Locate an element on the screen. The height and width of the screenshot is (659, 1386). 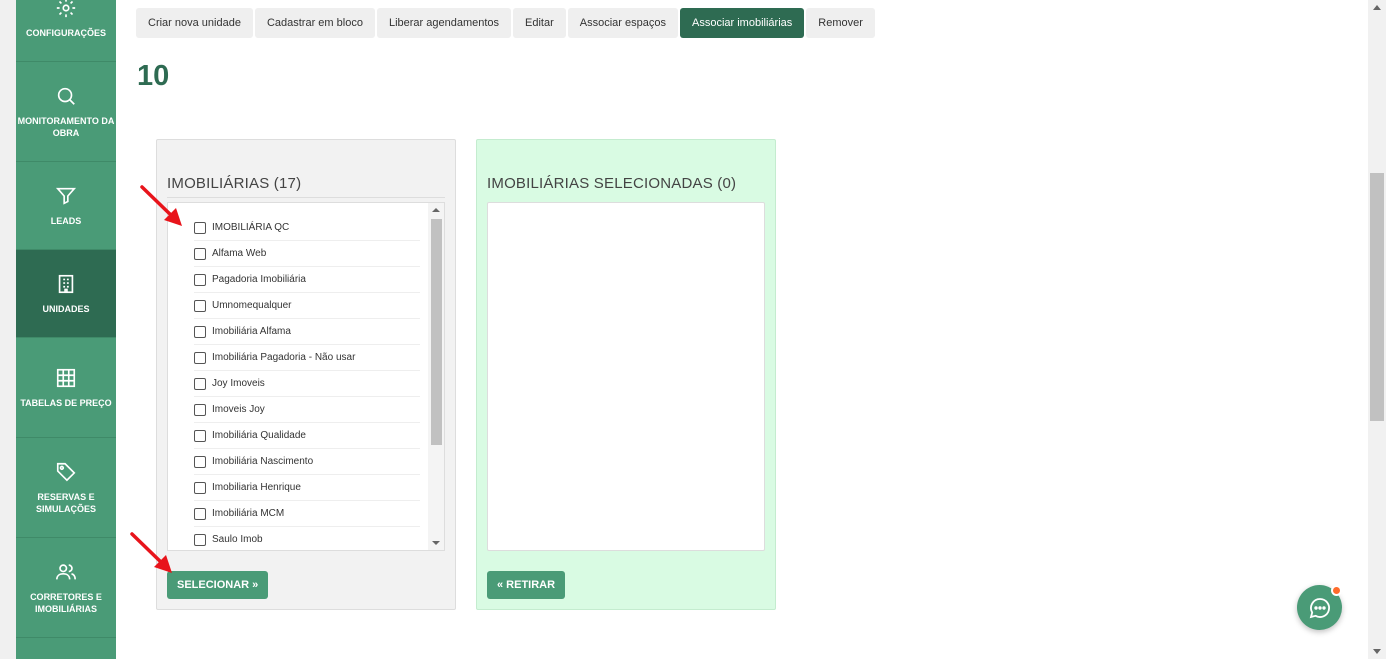
grid-icon is located at coordinates (66, 377).